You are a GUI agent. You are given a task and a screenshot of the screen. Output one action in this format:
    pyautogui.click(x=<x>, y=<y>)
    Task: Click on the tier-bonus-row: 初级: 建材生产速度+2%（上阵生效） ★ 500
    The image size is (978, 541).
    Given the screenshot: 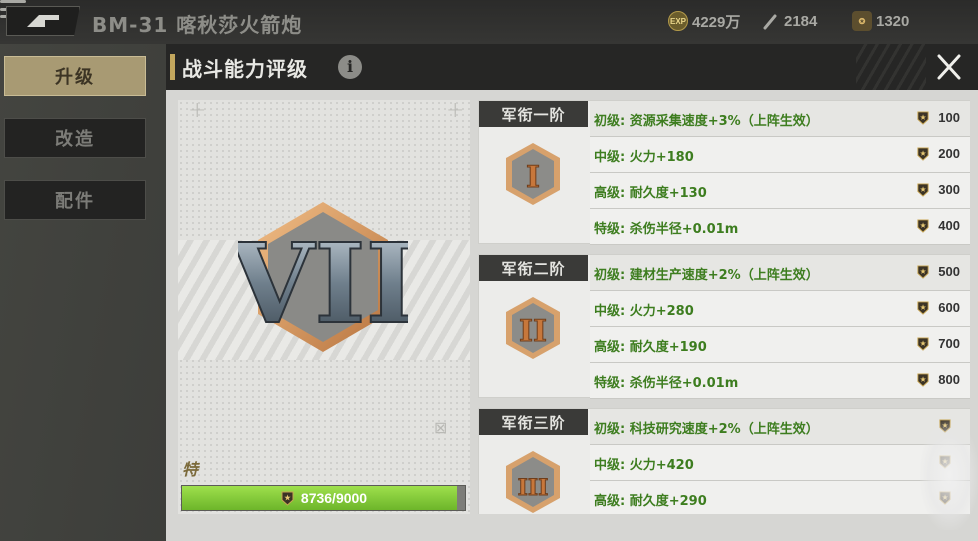 What is the action you would take?
    pyautogui.click(x=780, y=273)
    